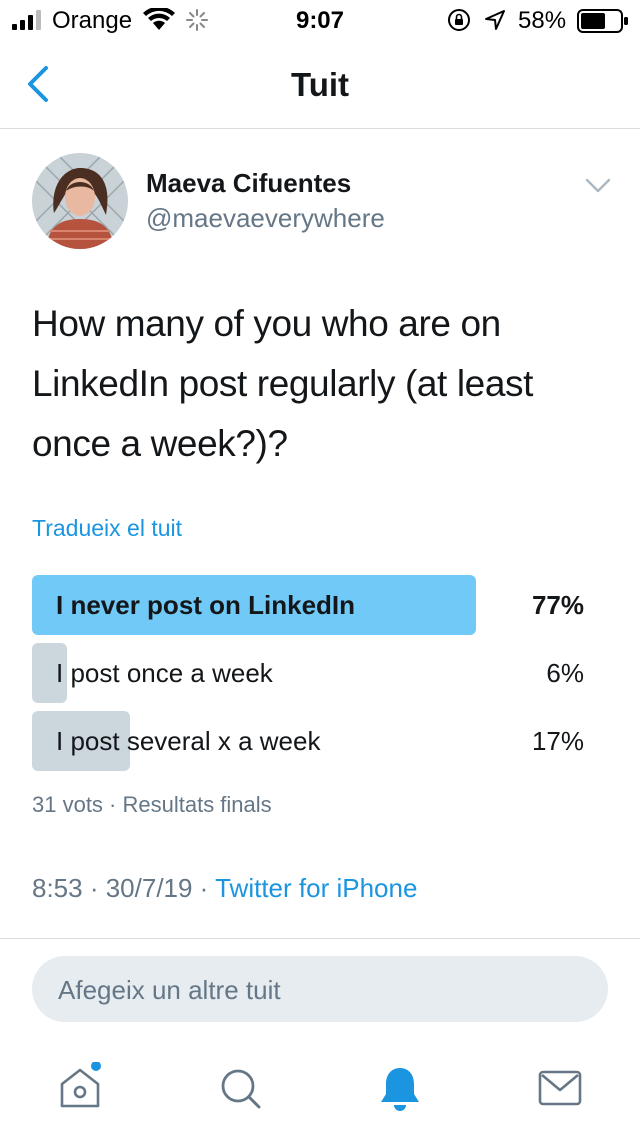  Describe the element at coordinates (80, 201) in the screenshot. I see `avatar` at that location.